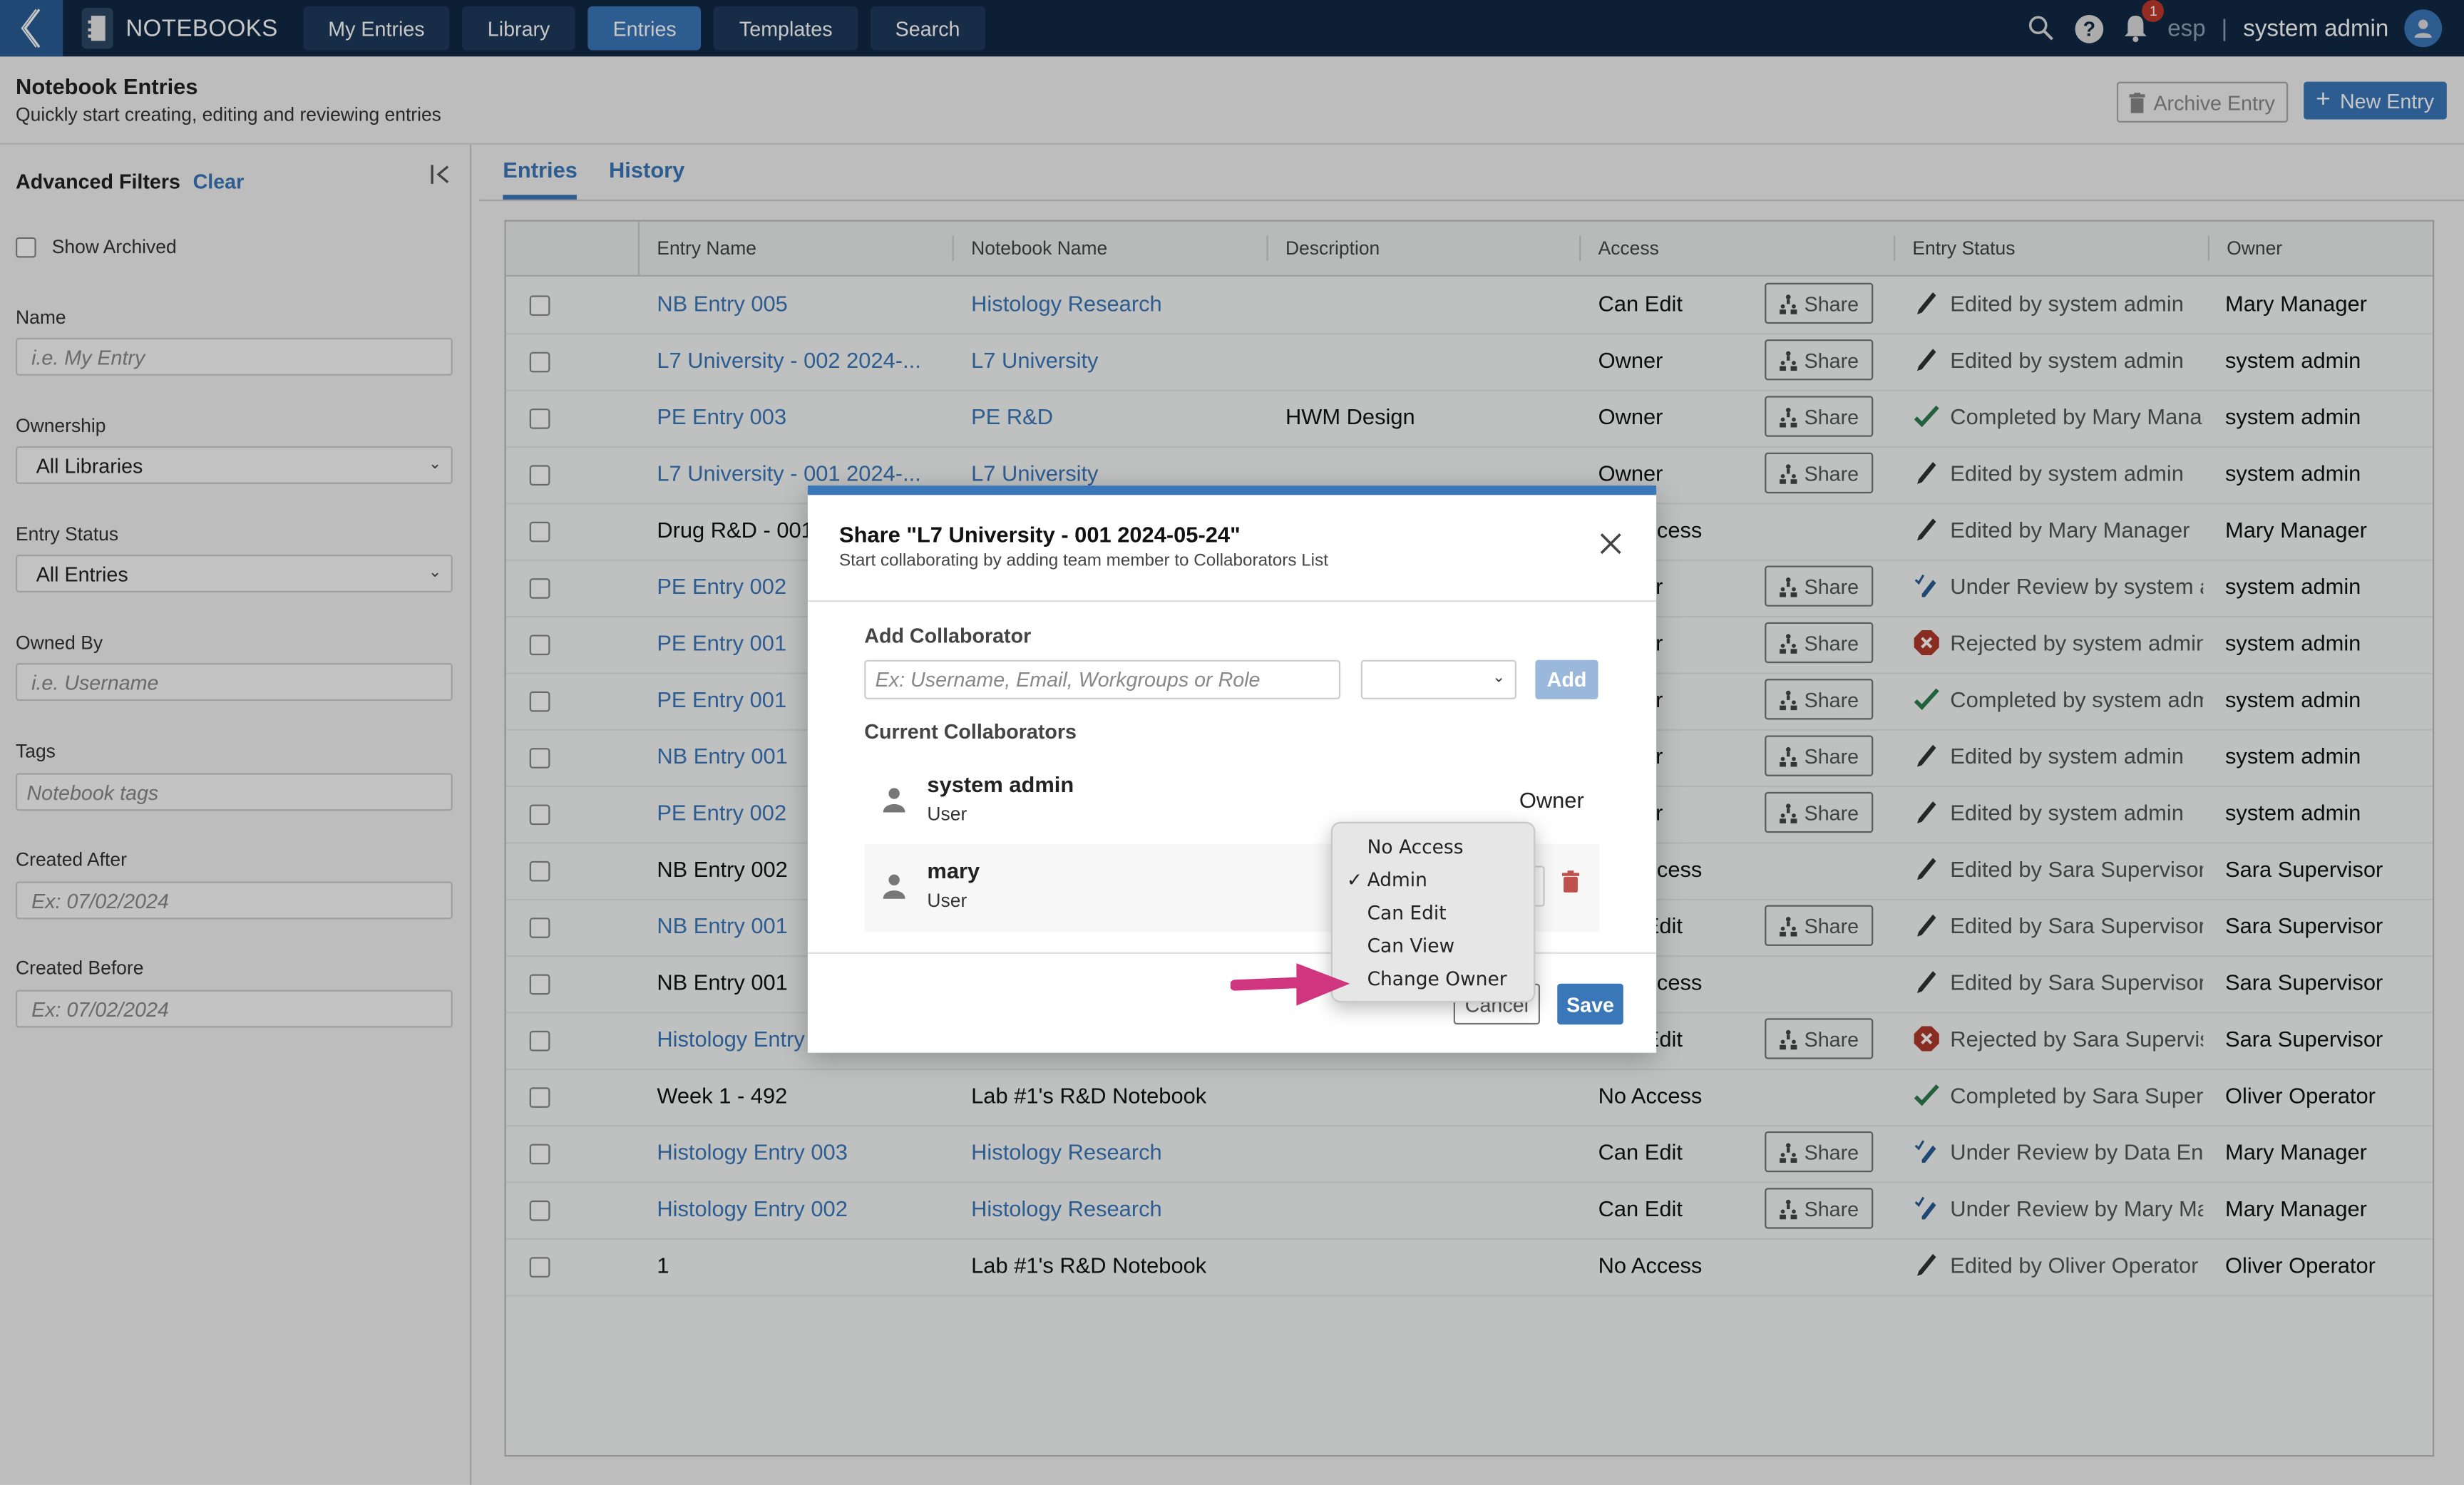 Image resolution: width=2464 pixels, height=1485 pixels. Describe the element at coordinates (1354, 879) in the screenshot. I see `checkmark-icon: ✓` at that location.